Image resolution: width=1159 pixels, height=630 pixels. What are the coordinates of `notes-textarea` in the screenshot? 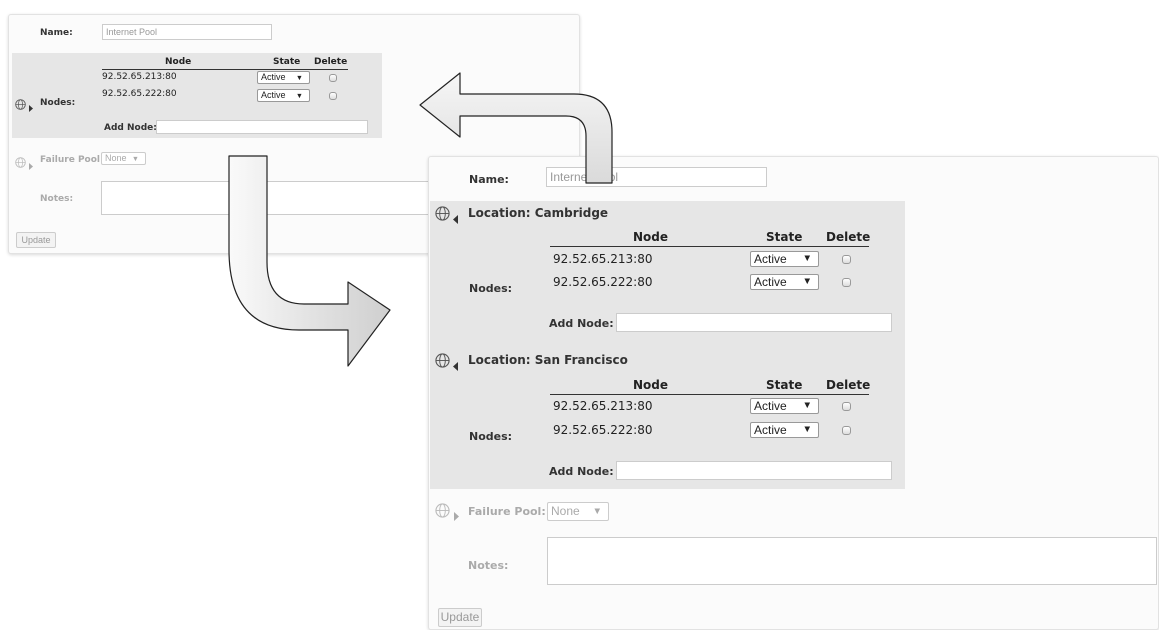 It's located at (852, 561).